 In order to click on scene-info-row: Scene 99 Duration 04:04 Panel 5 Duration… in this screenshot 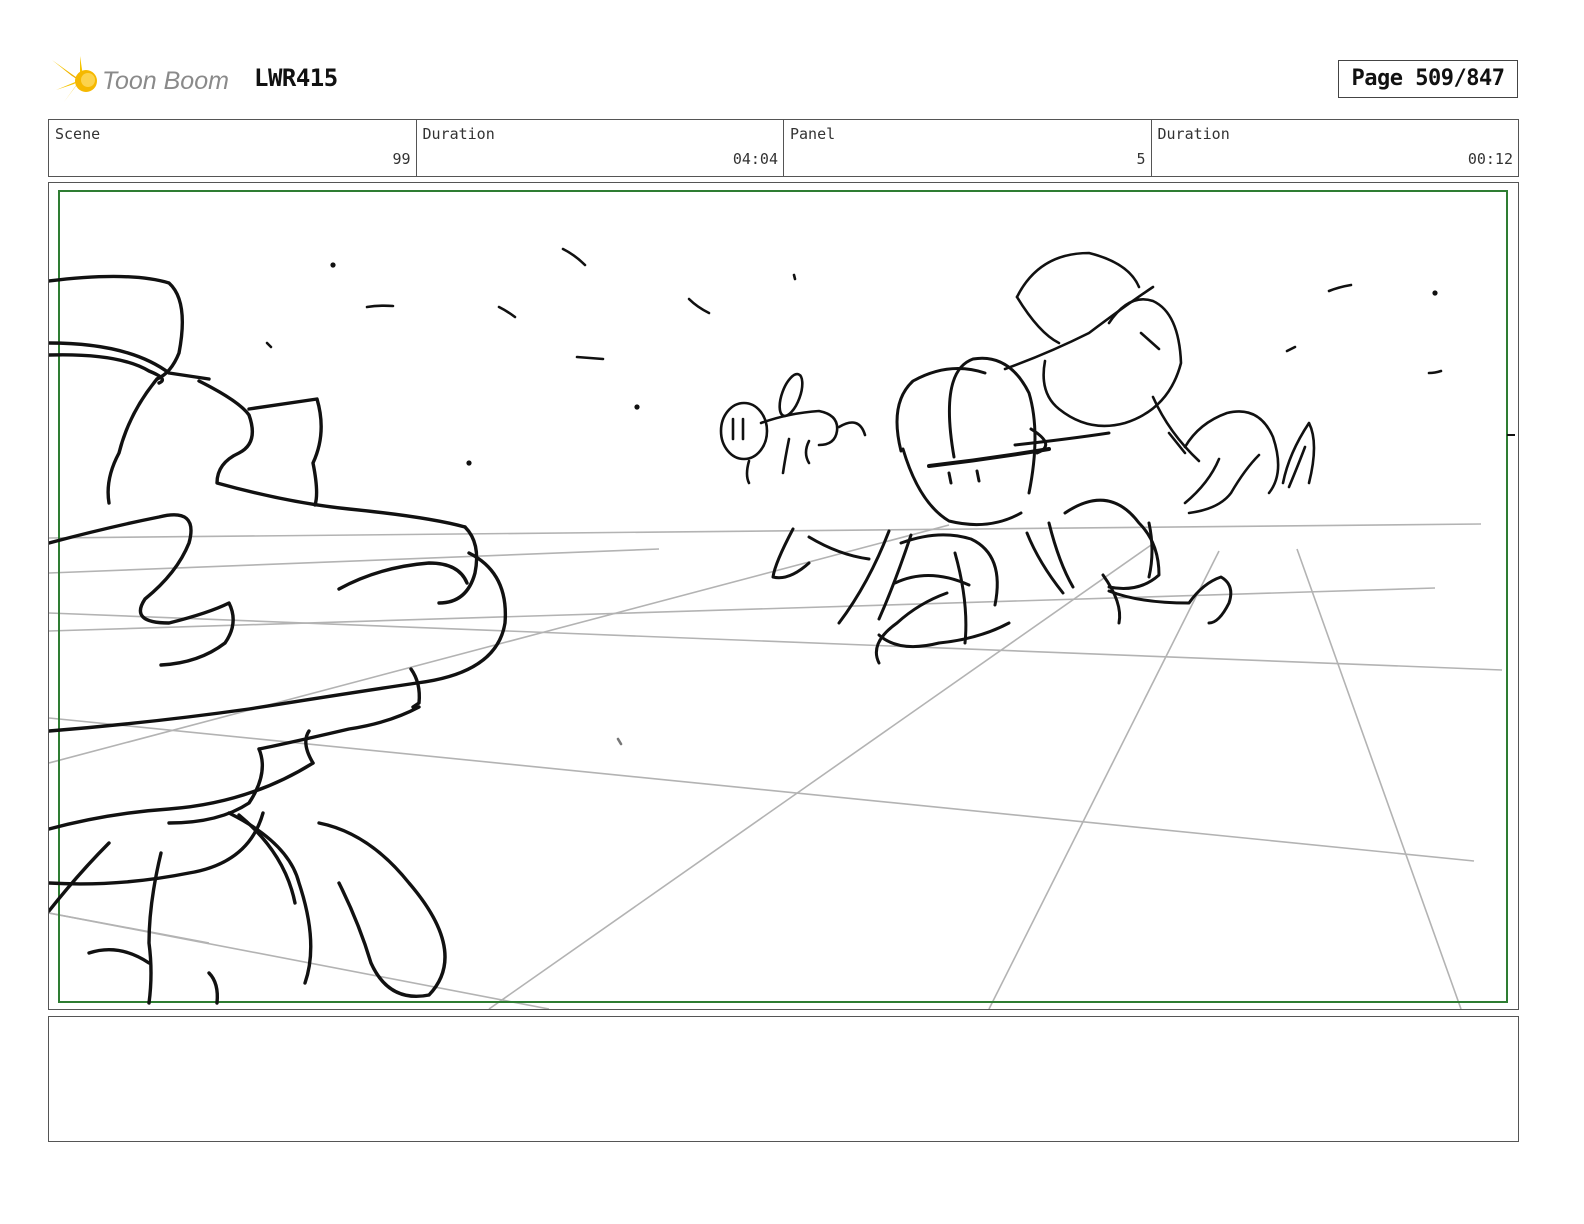, I will do `click(783, 148)`.